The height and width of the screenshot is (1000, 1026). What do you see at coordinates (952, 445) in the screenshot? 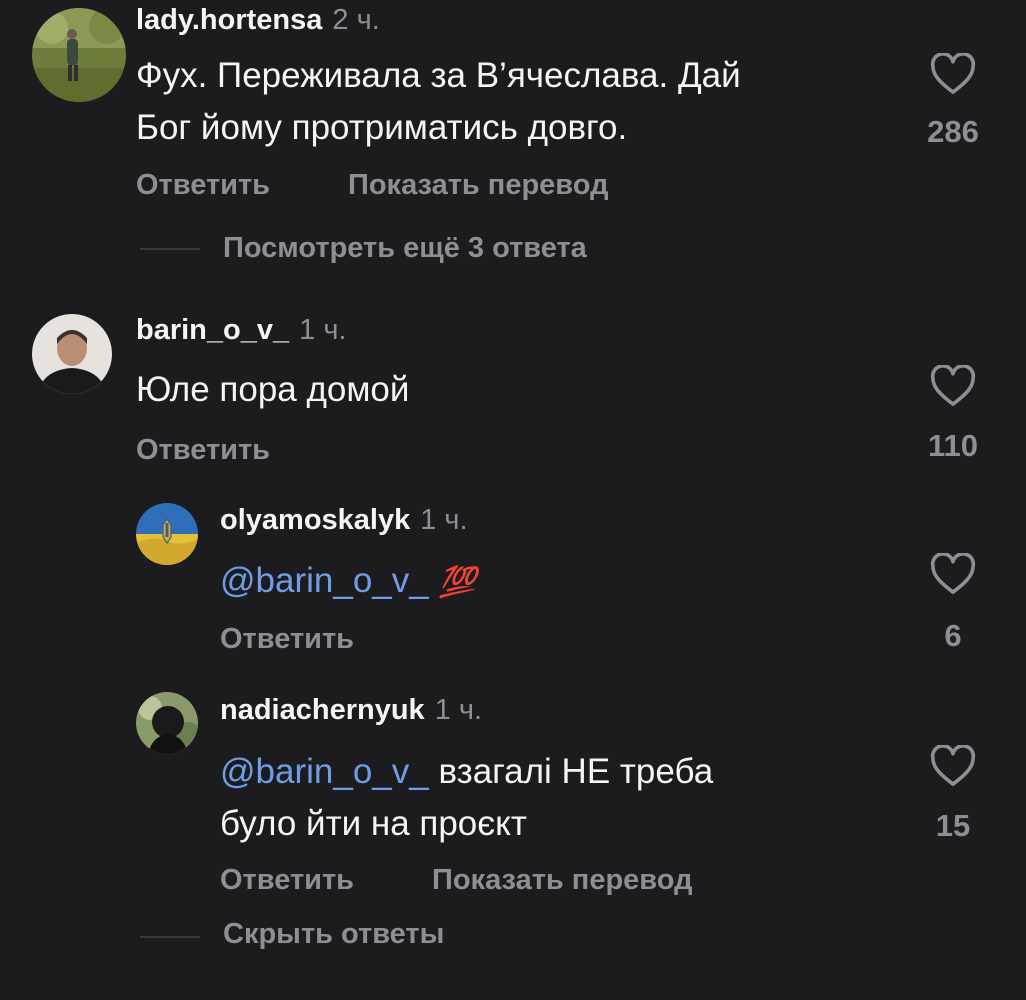
I see `like-count: 110` at bounding box center [952, 445].